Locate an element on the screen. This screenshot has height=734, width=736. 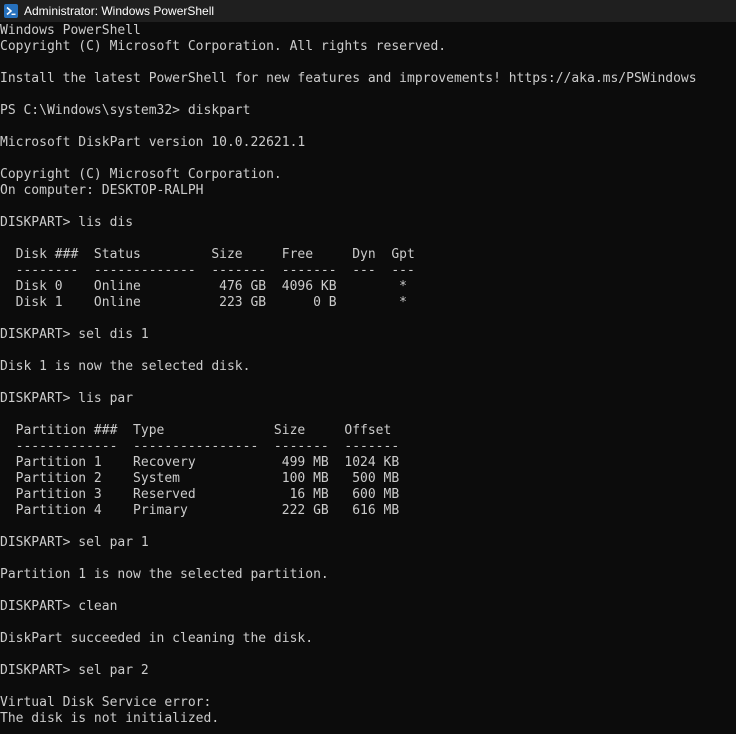
console-line: DiskPart succeeded in cleaning the disk. is located at coordinates (157, 638).